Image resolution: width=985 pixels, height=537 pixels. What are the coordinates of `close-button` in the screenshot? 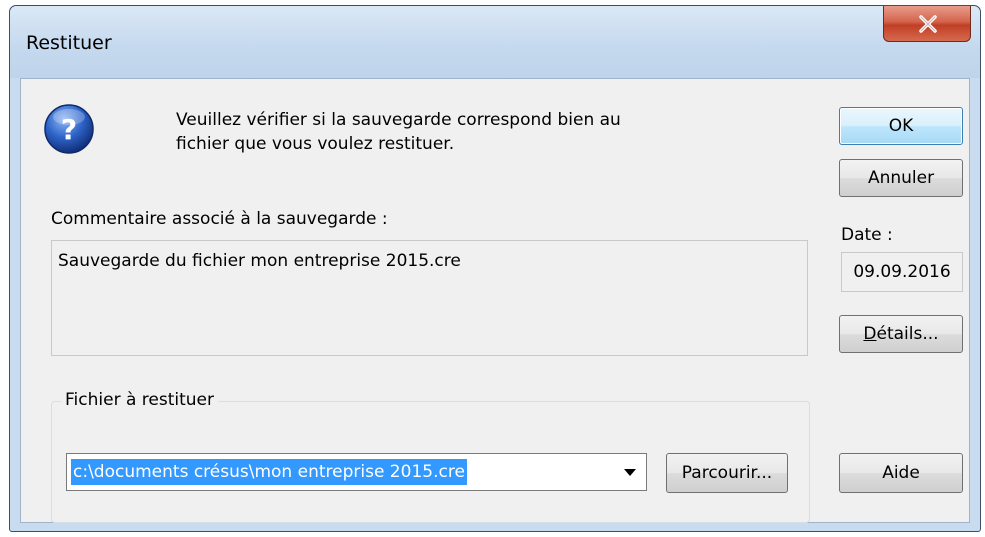 It's located at (927, 24).